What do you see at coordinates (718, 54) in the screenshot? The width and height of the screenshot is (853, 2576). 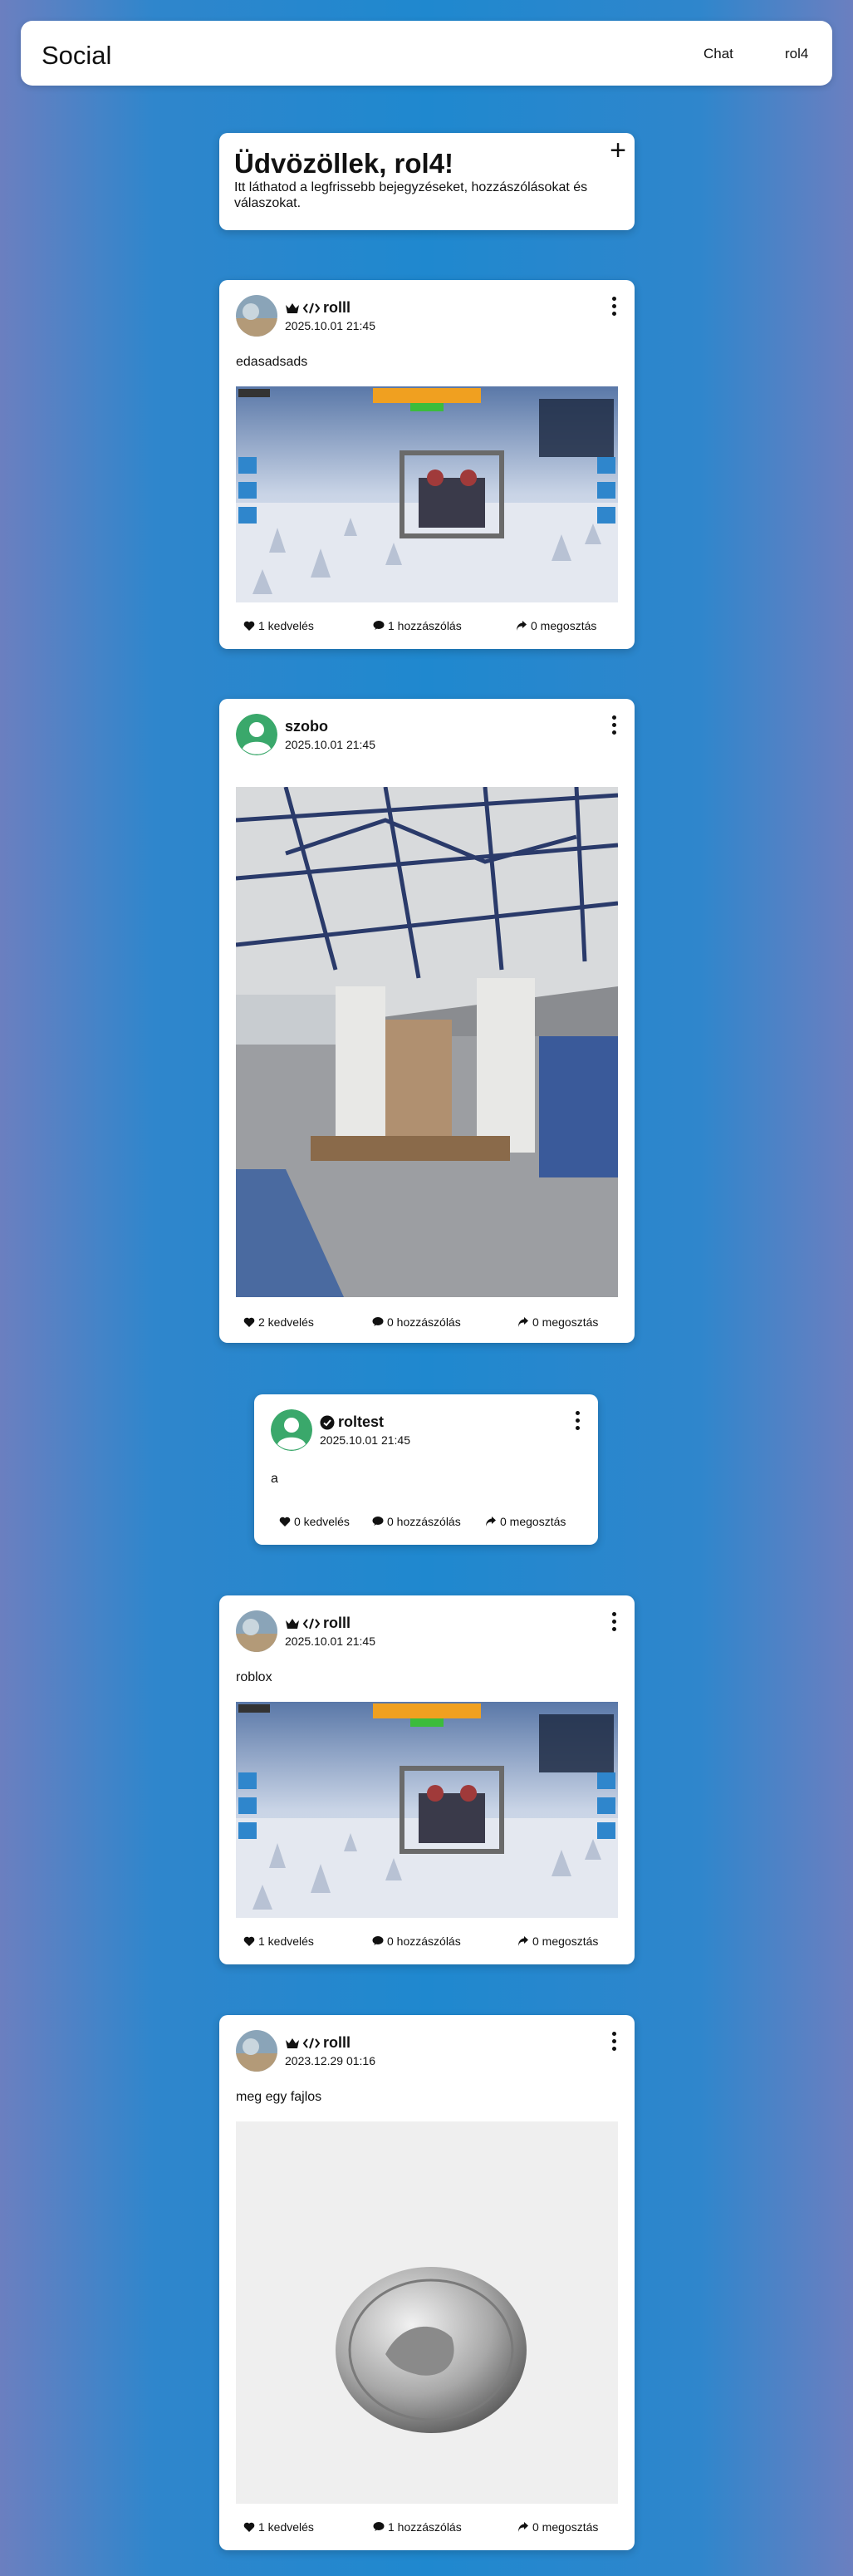 I see `nav-link-chat: Chat` at bounding box center [718, 54].